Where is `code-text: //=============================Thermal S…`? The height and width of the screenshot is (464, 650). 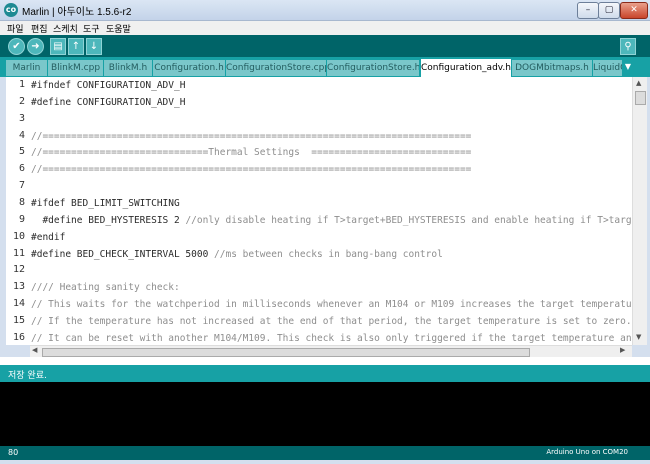 code-text: //=============================Thermal S… is located at coordinates (251, 153).